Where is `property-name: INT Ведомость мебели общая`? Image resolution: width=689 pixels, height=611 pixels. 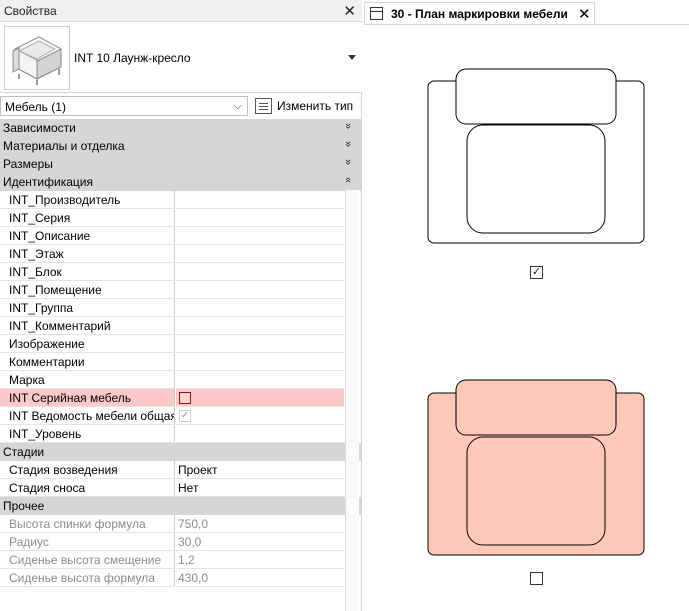 property-name: INT Ведомость мебели общая is located at coordinates (87, 416).